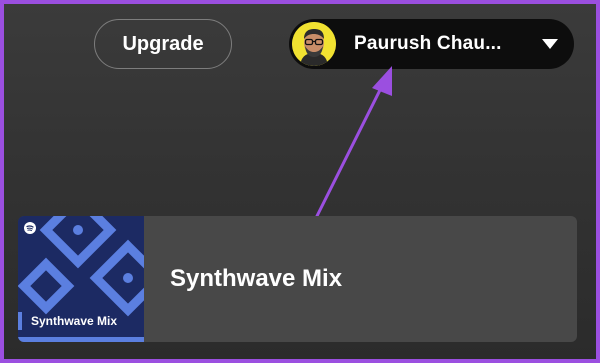 The height and width of the screenshot is (363, 600). Describe the element at coordinates (81, 279) in the screenshot. I see `mix-cover-art: Synthwave Mix` at that location.